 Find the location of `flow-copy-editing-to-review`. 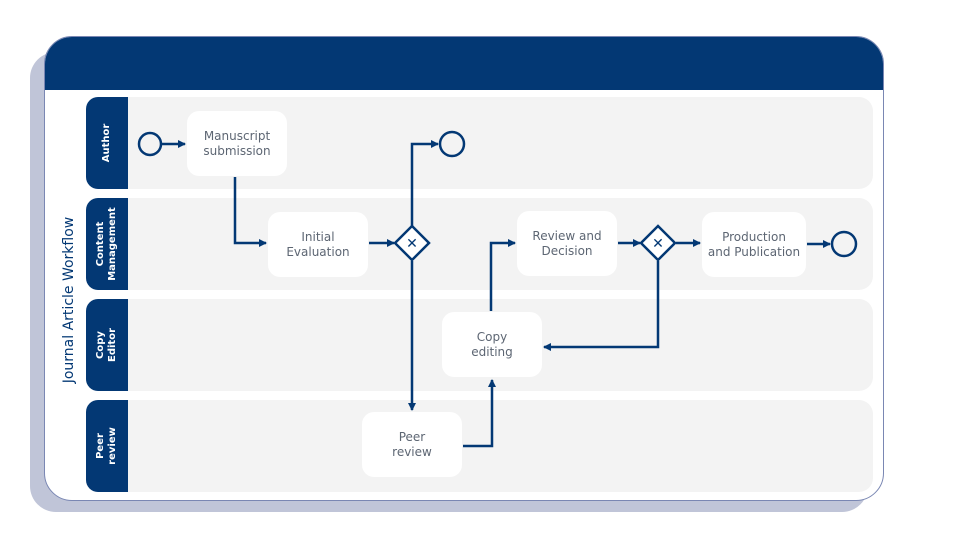

flow-copy-editing-to-review is located at coordinates (502, 275).